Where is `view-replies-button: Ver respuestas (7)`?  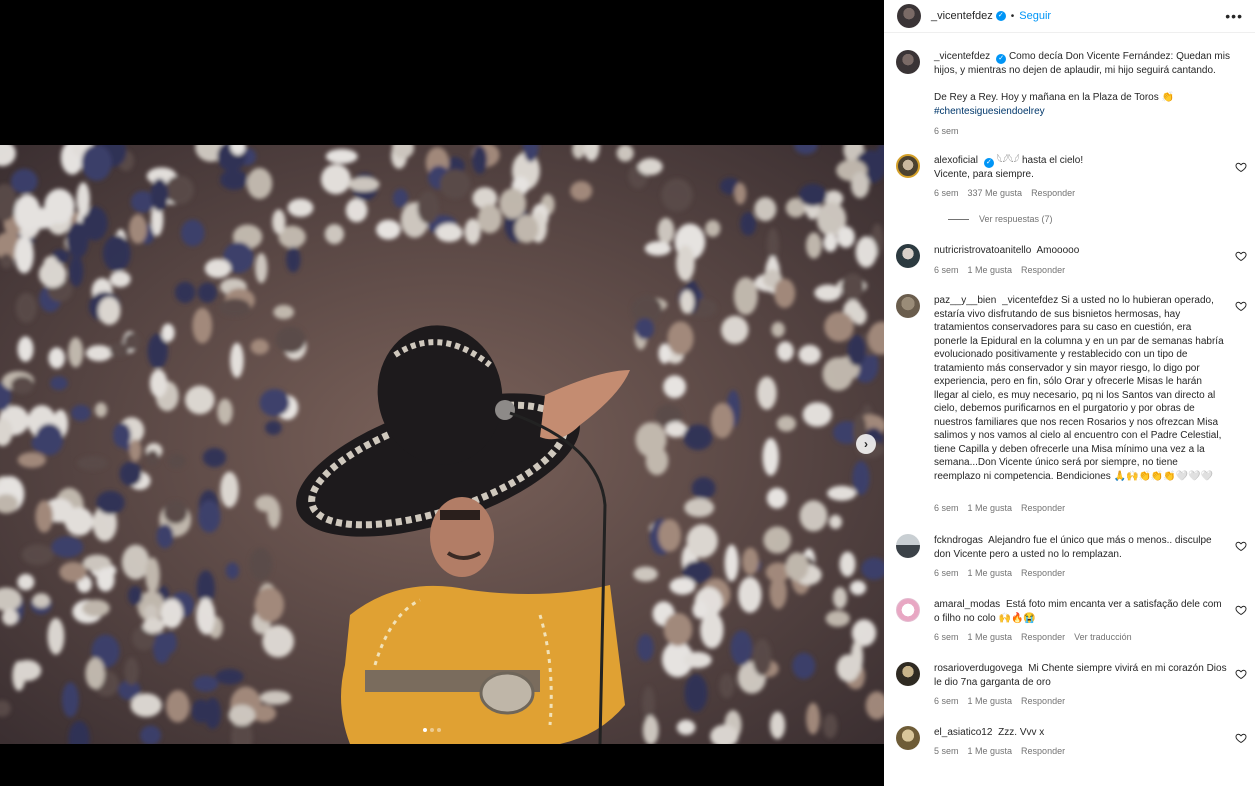 view-replies-button: Ver respuestas (7) is located at coordinates (1000, 219).